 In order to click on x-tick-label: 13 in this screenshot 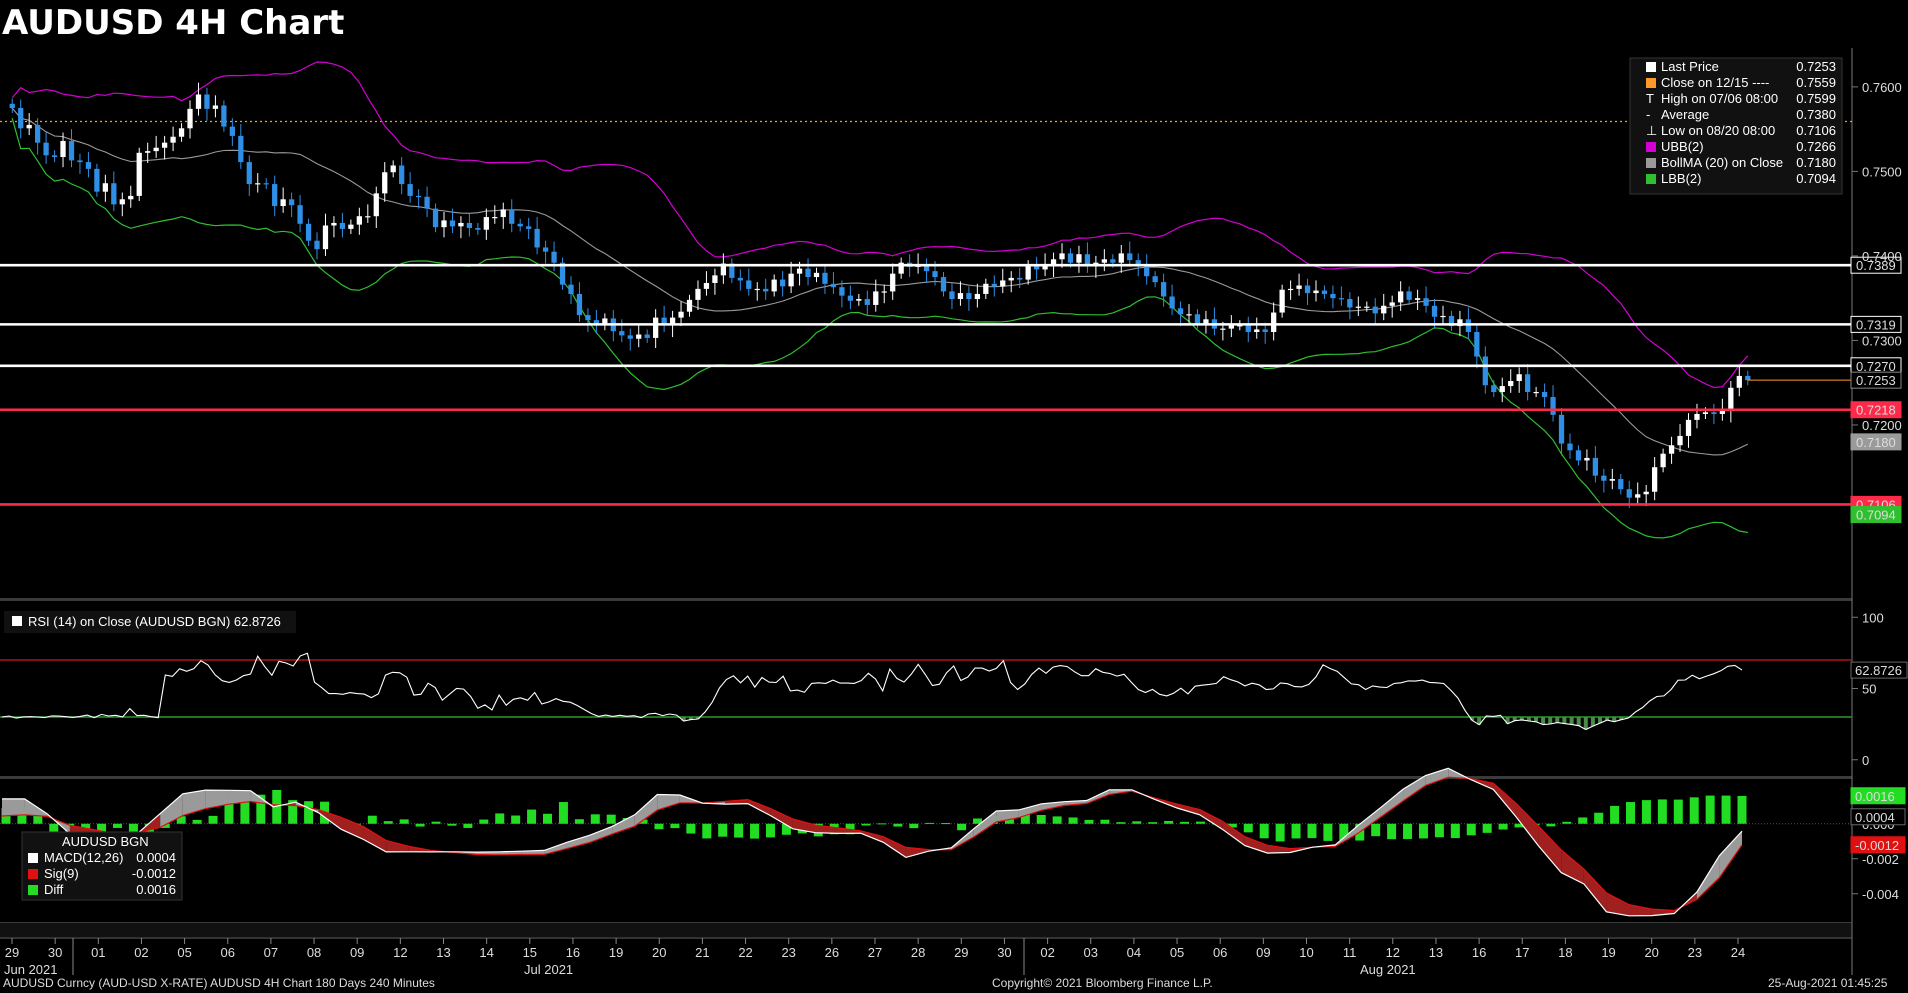, I will do `click(1436, 952)`.